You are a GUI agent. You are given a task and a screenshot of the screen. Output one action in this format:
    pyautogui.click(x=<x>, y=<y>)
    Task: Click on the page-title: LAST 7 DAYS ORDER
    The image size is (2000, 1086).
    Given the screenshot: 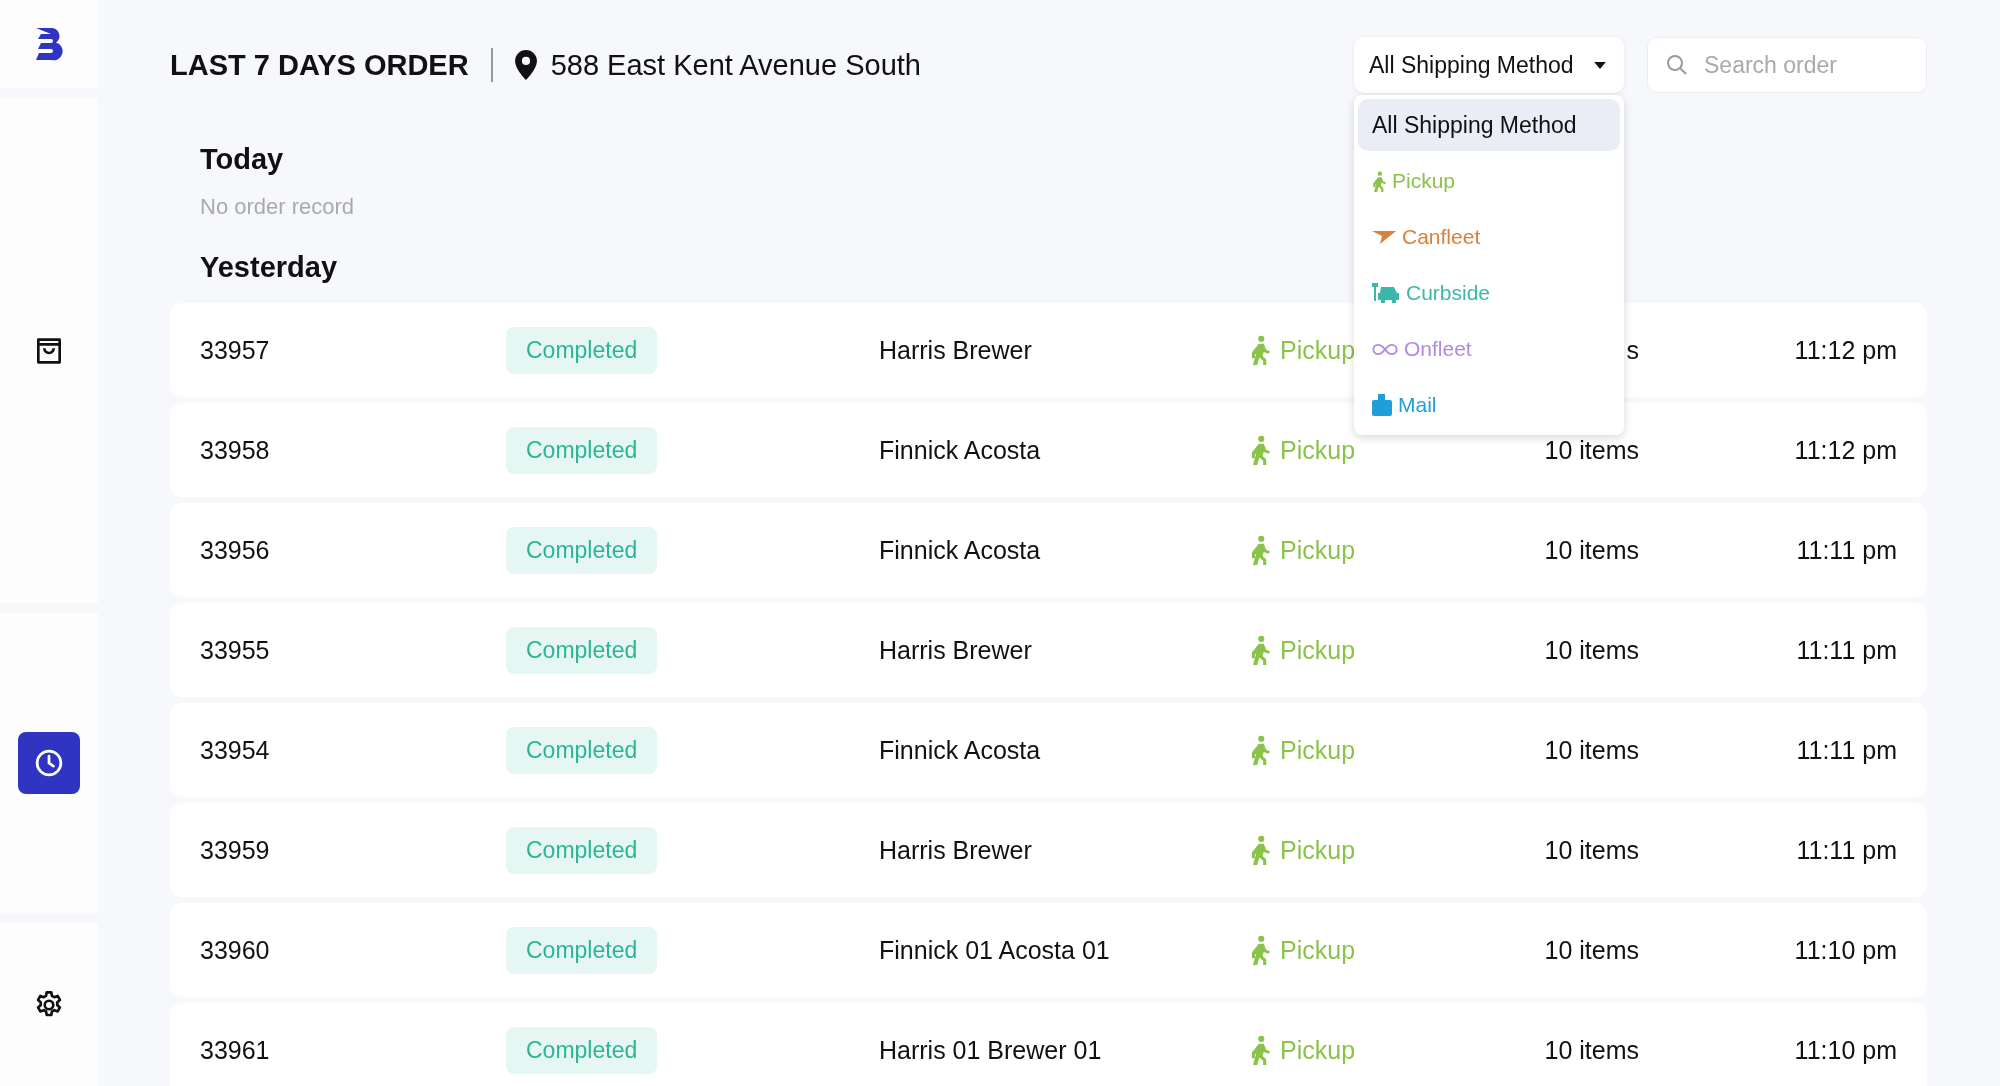 What is the action you would take?
    pyautogui.click(x=319, y=65)
    